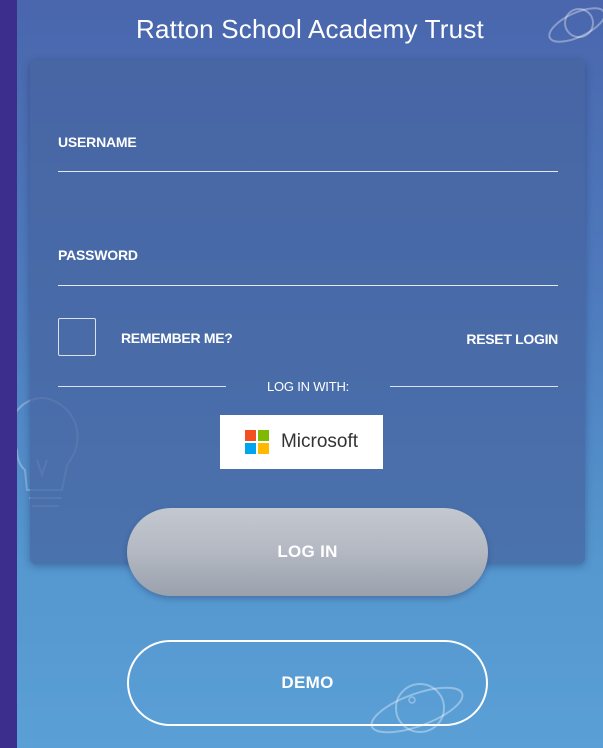 This screenshot has width=603, height=748. Describe the element at coordinates (310, 153) in the screenshot. I see `username-input` at that location.